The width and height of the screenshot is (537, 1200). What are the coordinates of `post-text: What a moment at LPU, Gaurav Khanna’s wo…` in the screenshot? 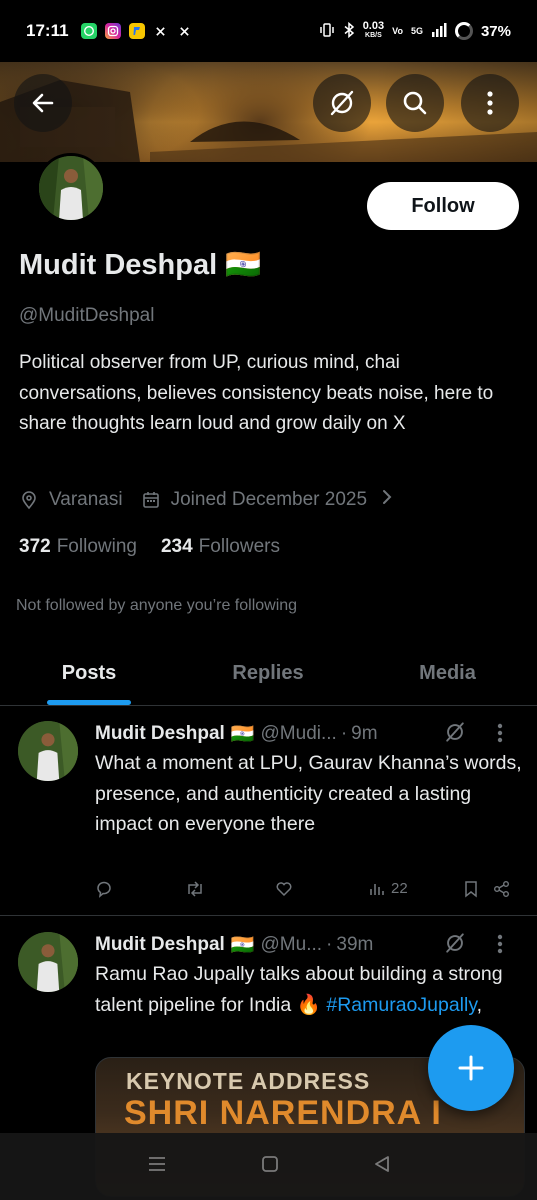 It's located at (308, 793).